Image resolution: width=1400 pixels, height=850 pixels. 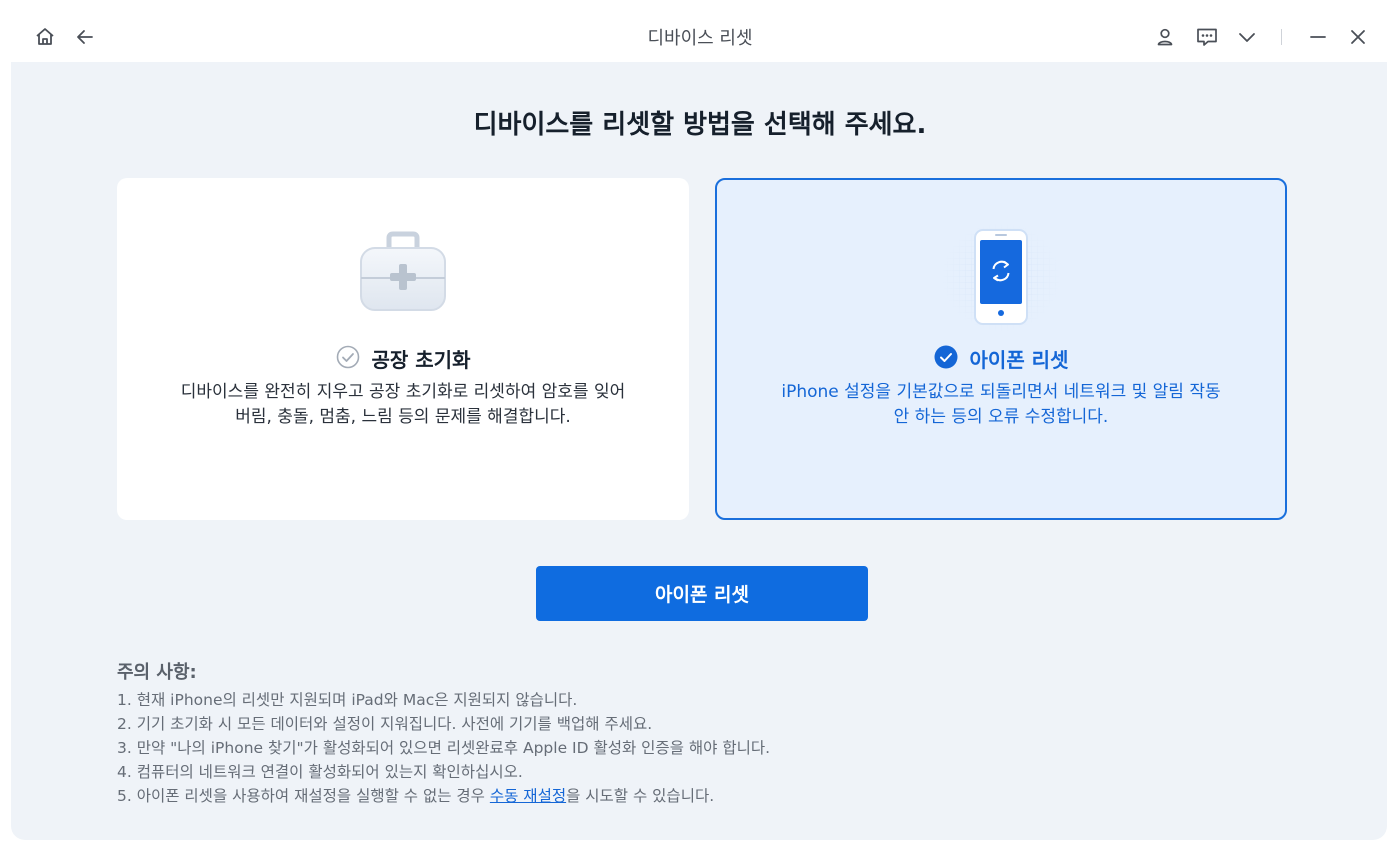 I want to click on description-line: iPhone 설정을 기본값으로 되돌리면서 네트워크 및 알림 작동, so click(x=1001, y=392).